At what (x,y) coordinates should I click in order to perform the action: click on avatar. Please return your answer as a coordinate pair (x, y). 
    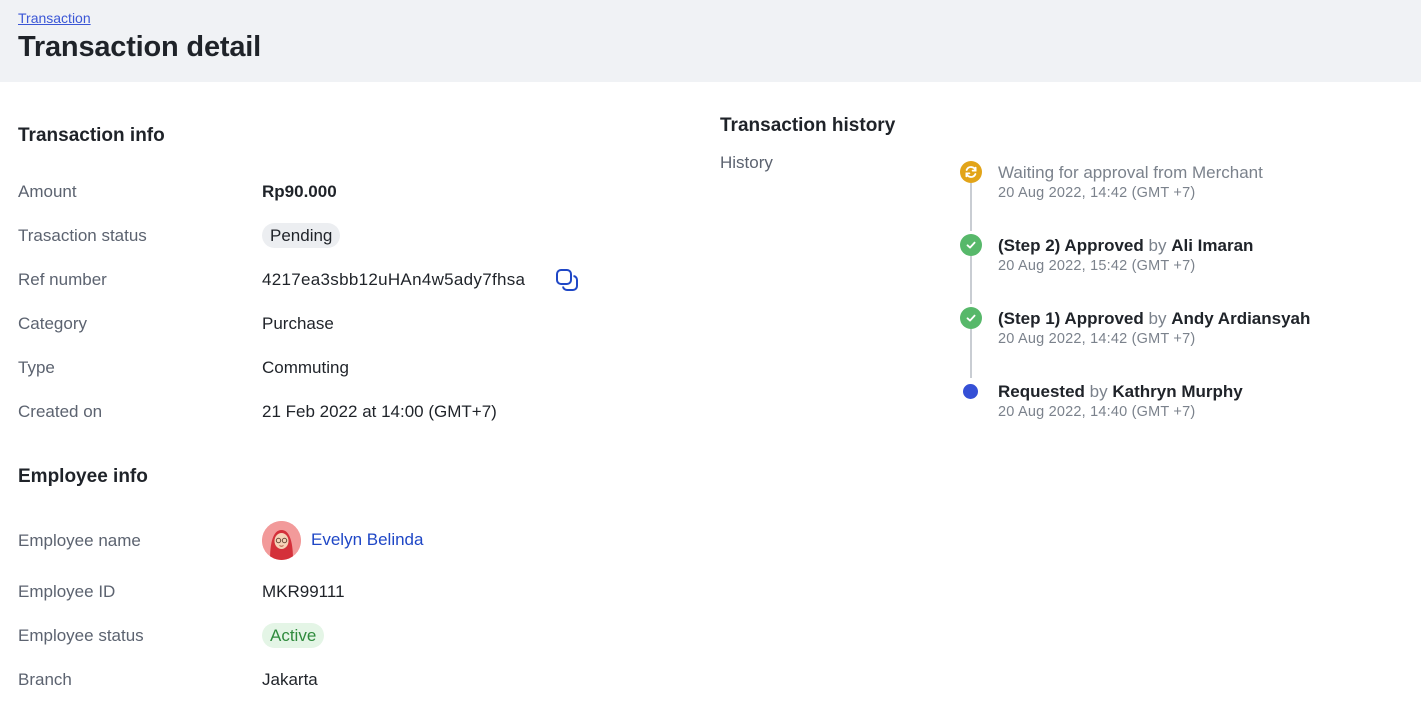
    Looking at the image, I should click on (281, 540).